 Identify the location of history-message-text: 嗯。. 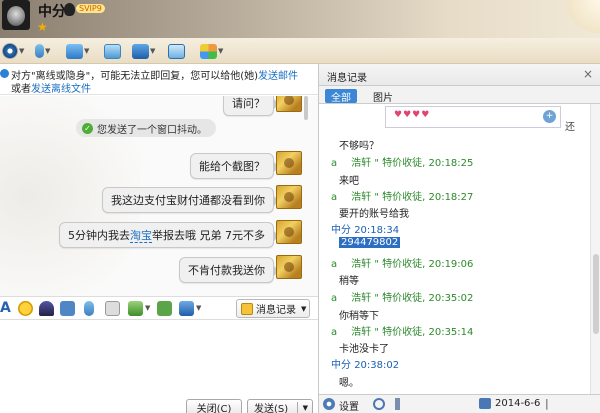
(349, 383).